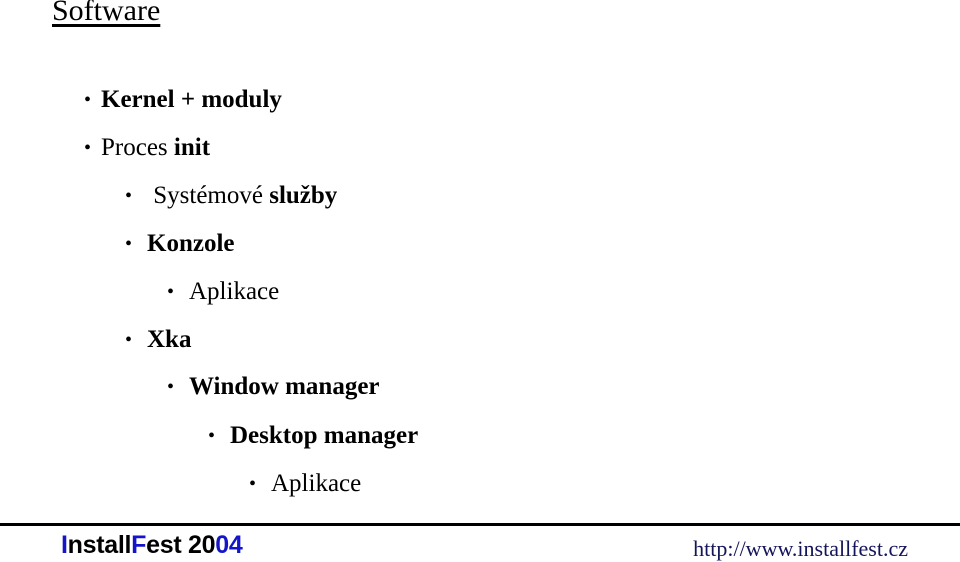 The width and height of the screenshot is (960, 562). I want to click on footer-url: http://www.installfest.cz, so click(800, 549).